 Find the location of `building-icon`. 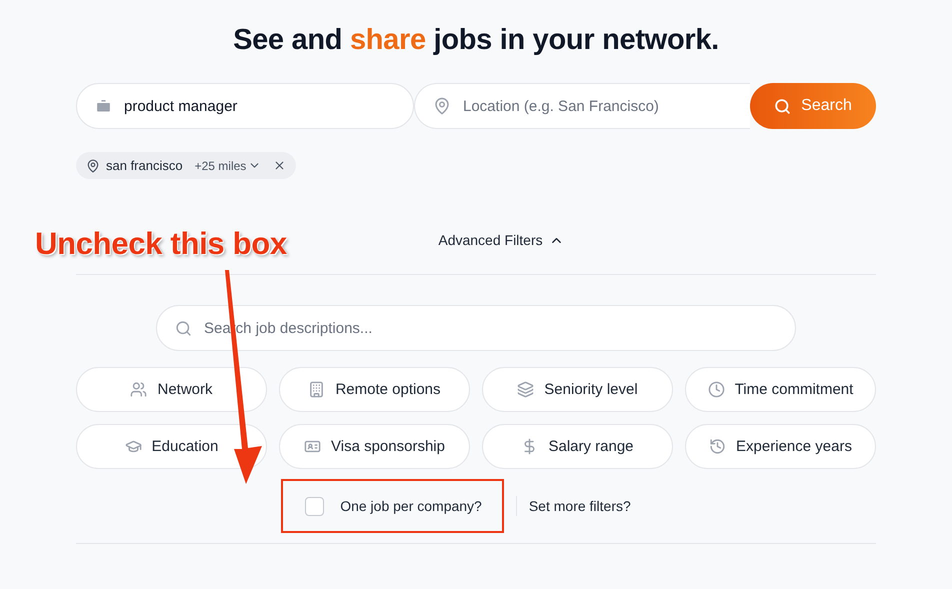

building-icon is located at coordinates (317, 389).